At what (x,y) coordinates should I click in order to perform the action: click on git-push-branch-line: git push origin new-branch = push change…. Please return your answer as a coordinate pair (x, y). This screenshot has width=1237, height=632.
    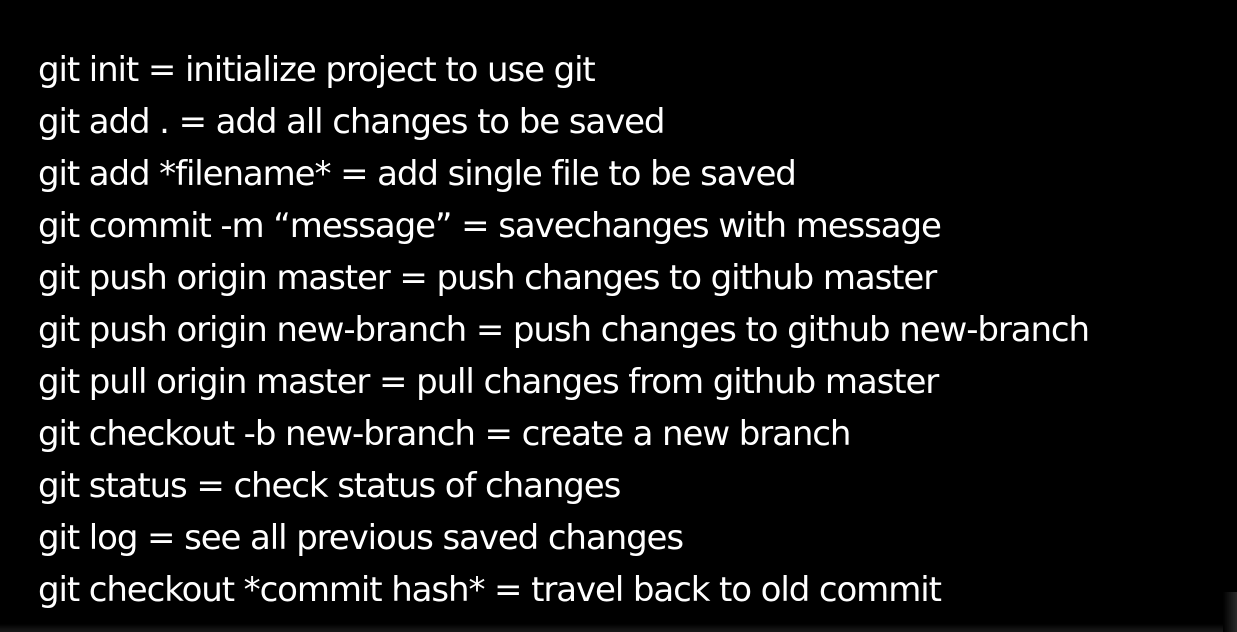
    Looking at the image, I should click on (564, 330).